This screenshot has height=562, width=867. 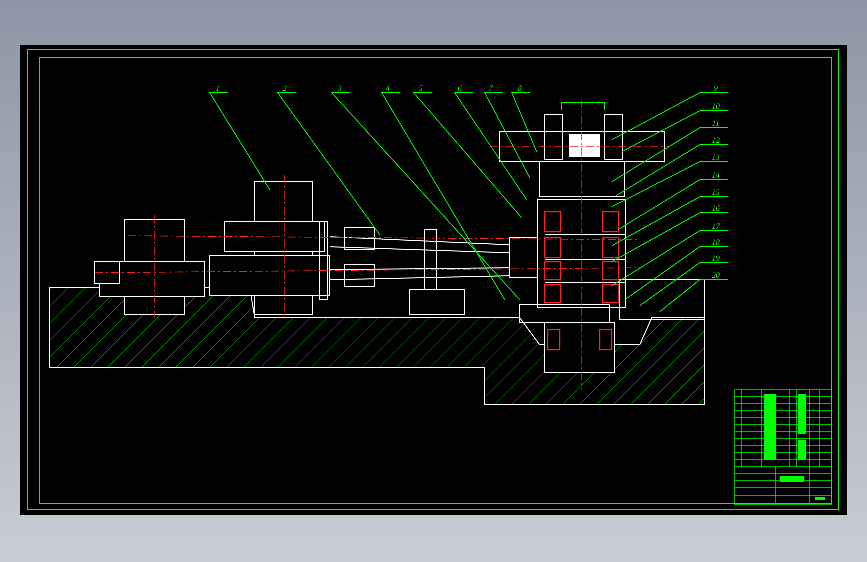 What do you see at coordinates (716, 258) in the screenshot?
I see `callout-number: 19` at bounding box center [716, 258].